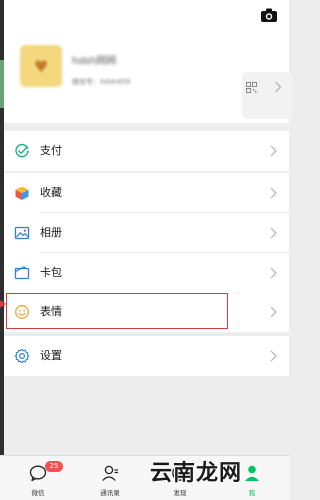  Describe the element at coordinates (146, 151) in the screenshot. I see `menu-item-pay: 支付` at that location.